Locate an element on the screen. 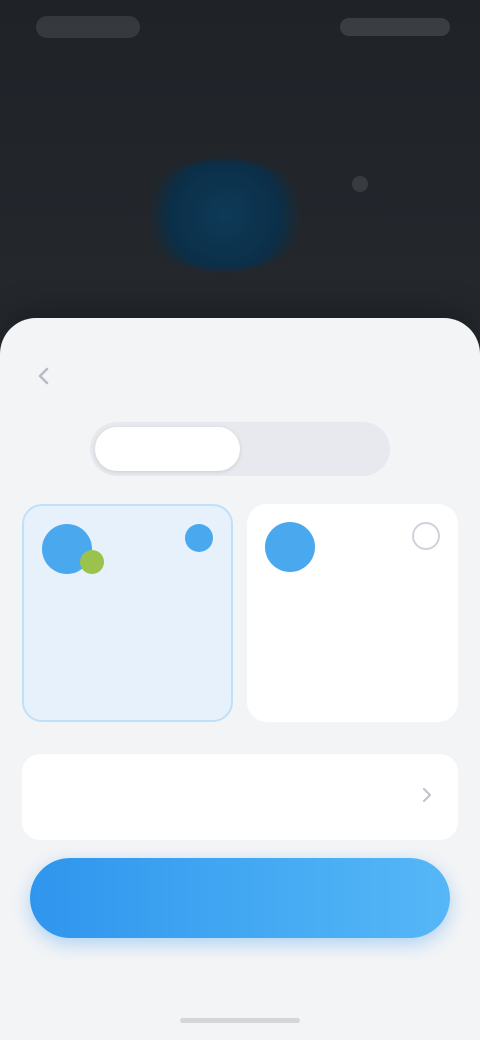 This screenshot has height=1040, width=480. home-indicator is located at coordinates (240, 1020).